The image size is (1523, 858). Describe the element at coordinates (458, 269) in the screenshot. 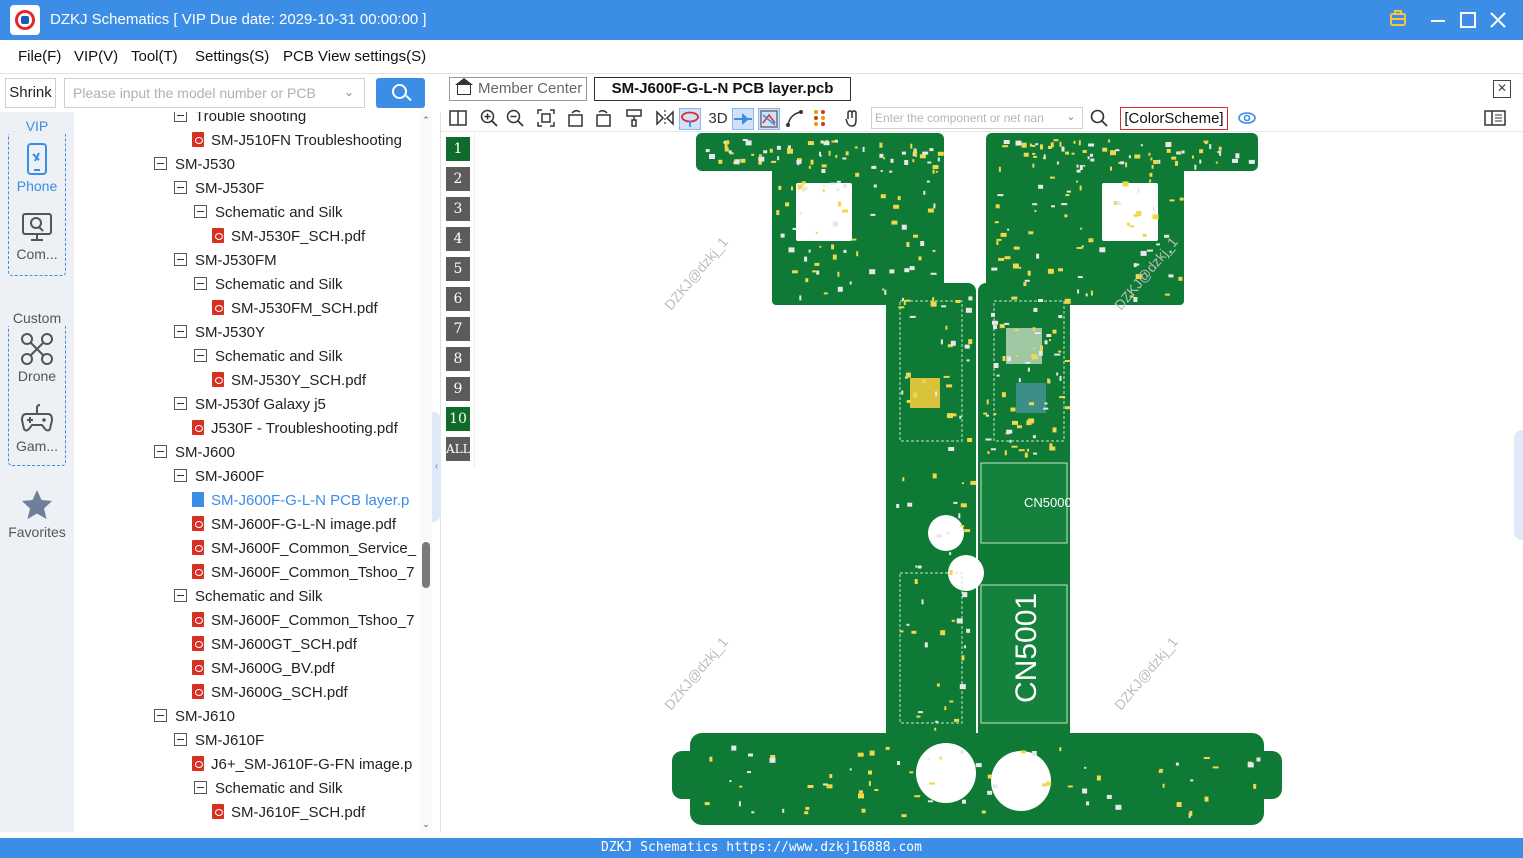

I see `layer-button-5: 5` at that location.